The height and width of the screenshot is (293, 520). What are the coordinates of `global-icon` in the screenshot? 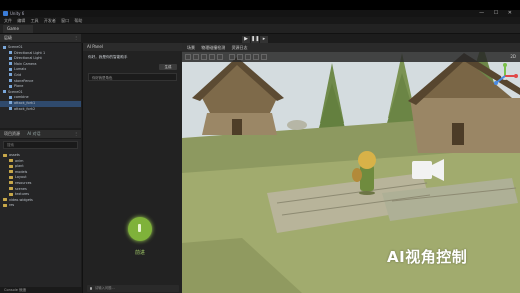 It's located at (240, 57).